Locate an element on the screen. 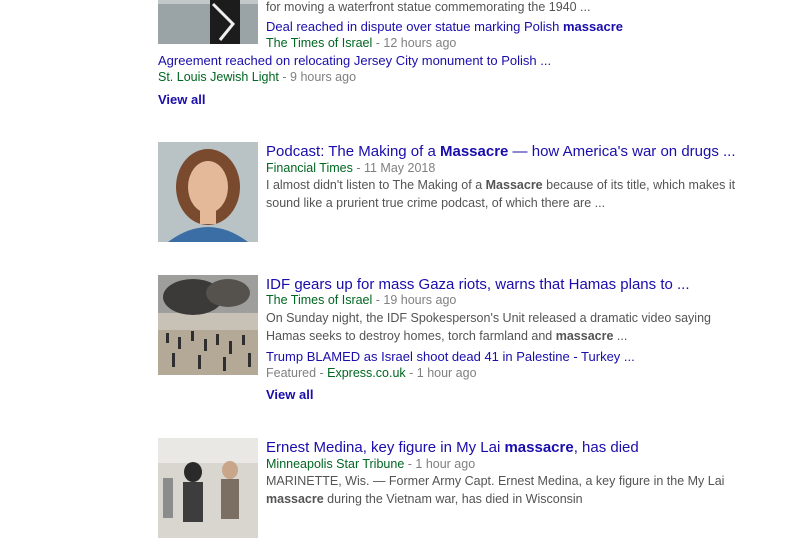 The height and width of the screenshot is (538, 786). article-source: St. Louis Jewish Light - 9 hours ago is located at coordinates (257, 77).